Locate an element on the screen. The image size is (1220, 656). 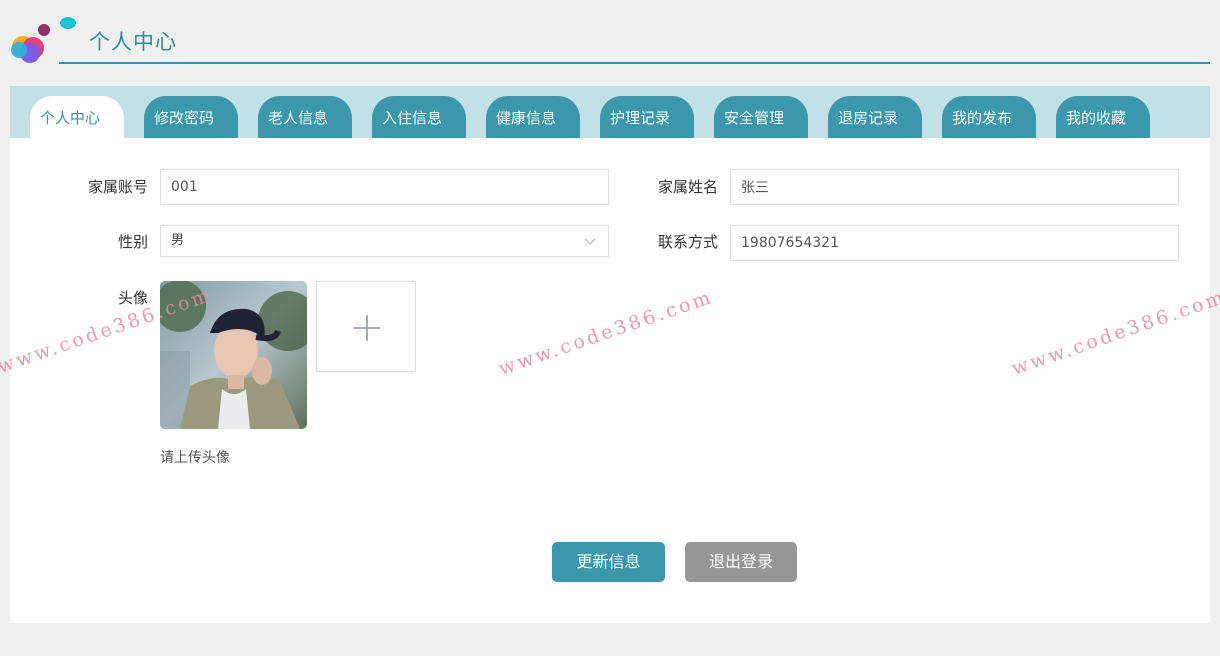
avatar-upload-button is located at coordinates (366, 326).